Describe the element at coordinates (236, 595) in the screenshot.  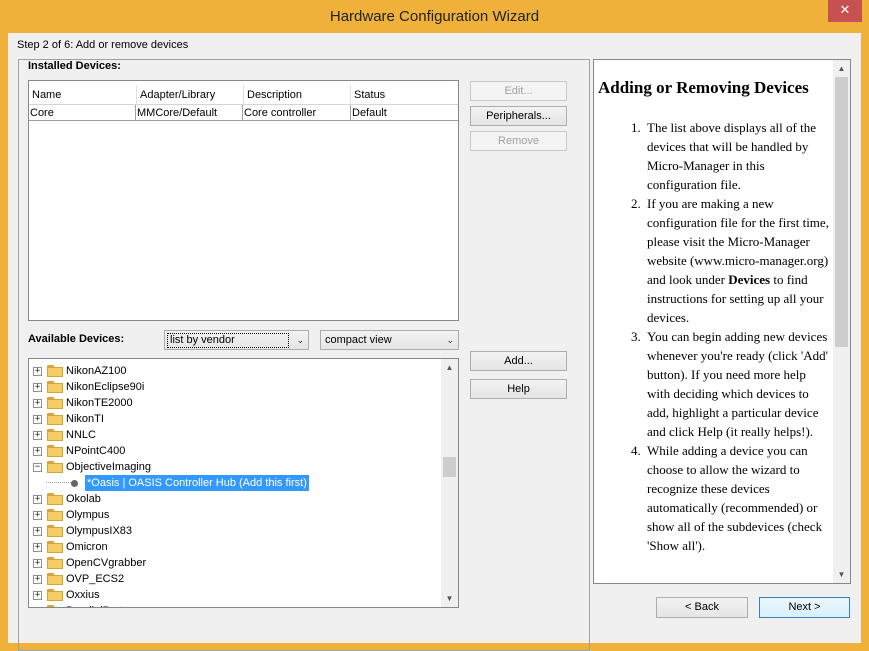
I see `tree-folder-item: + Oxxius` at that location.